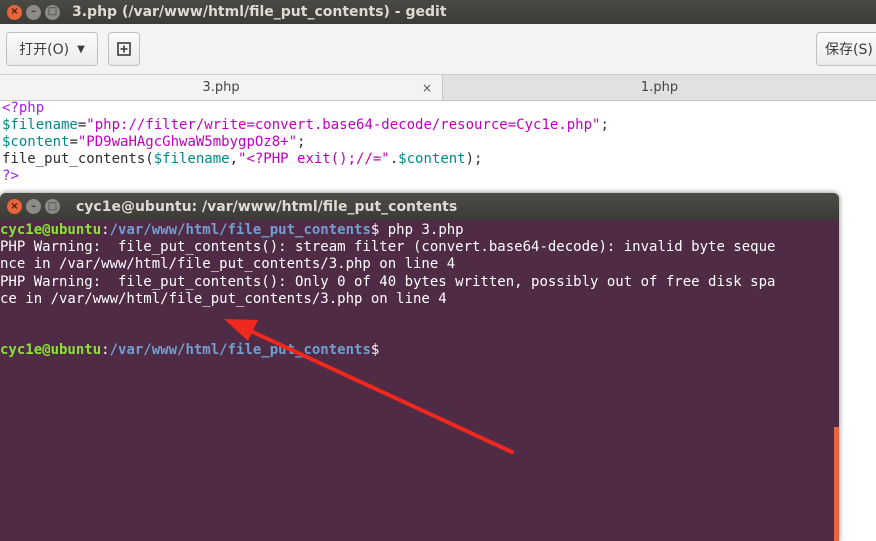 The width and height of the screenshot is (876, 541). Describe the element at coordinates (10, 176) in the screenshot. I see `php-close-tag: ?>` at that location.